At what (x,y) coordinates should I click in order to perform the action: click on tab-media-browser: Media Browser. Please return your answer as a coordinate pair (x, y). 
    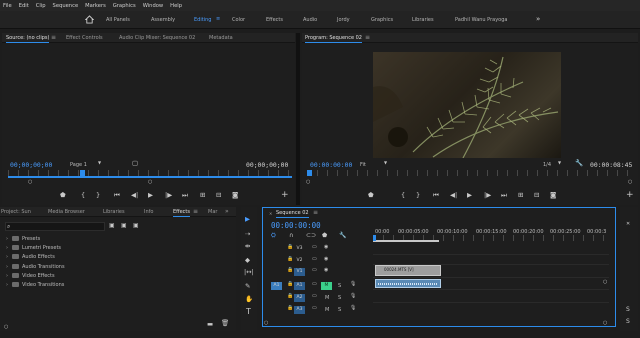
    Looking at the image, I should click on (66, 212).